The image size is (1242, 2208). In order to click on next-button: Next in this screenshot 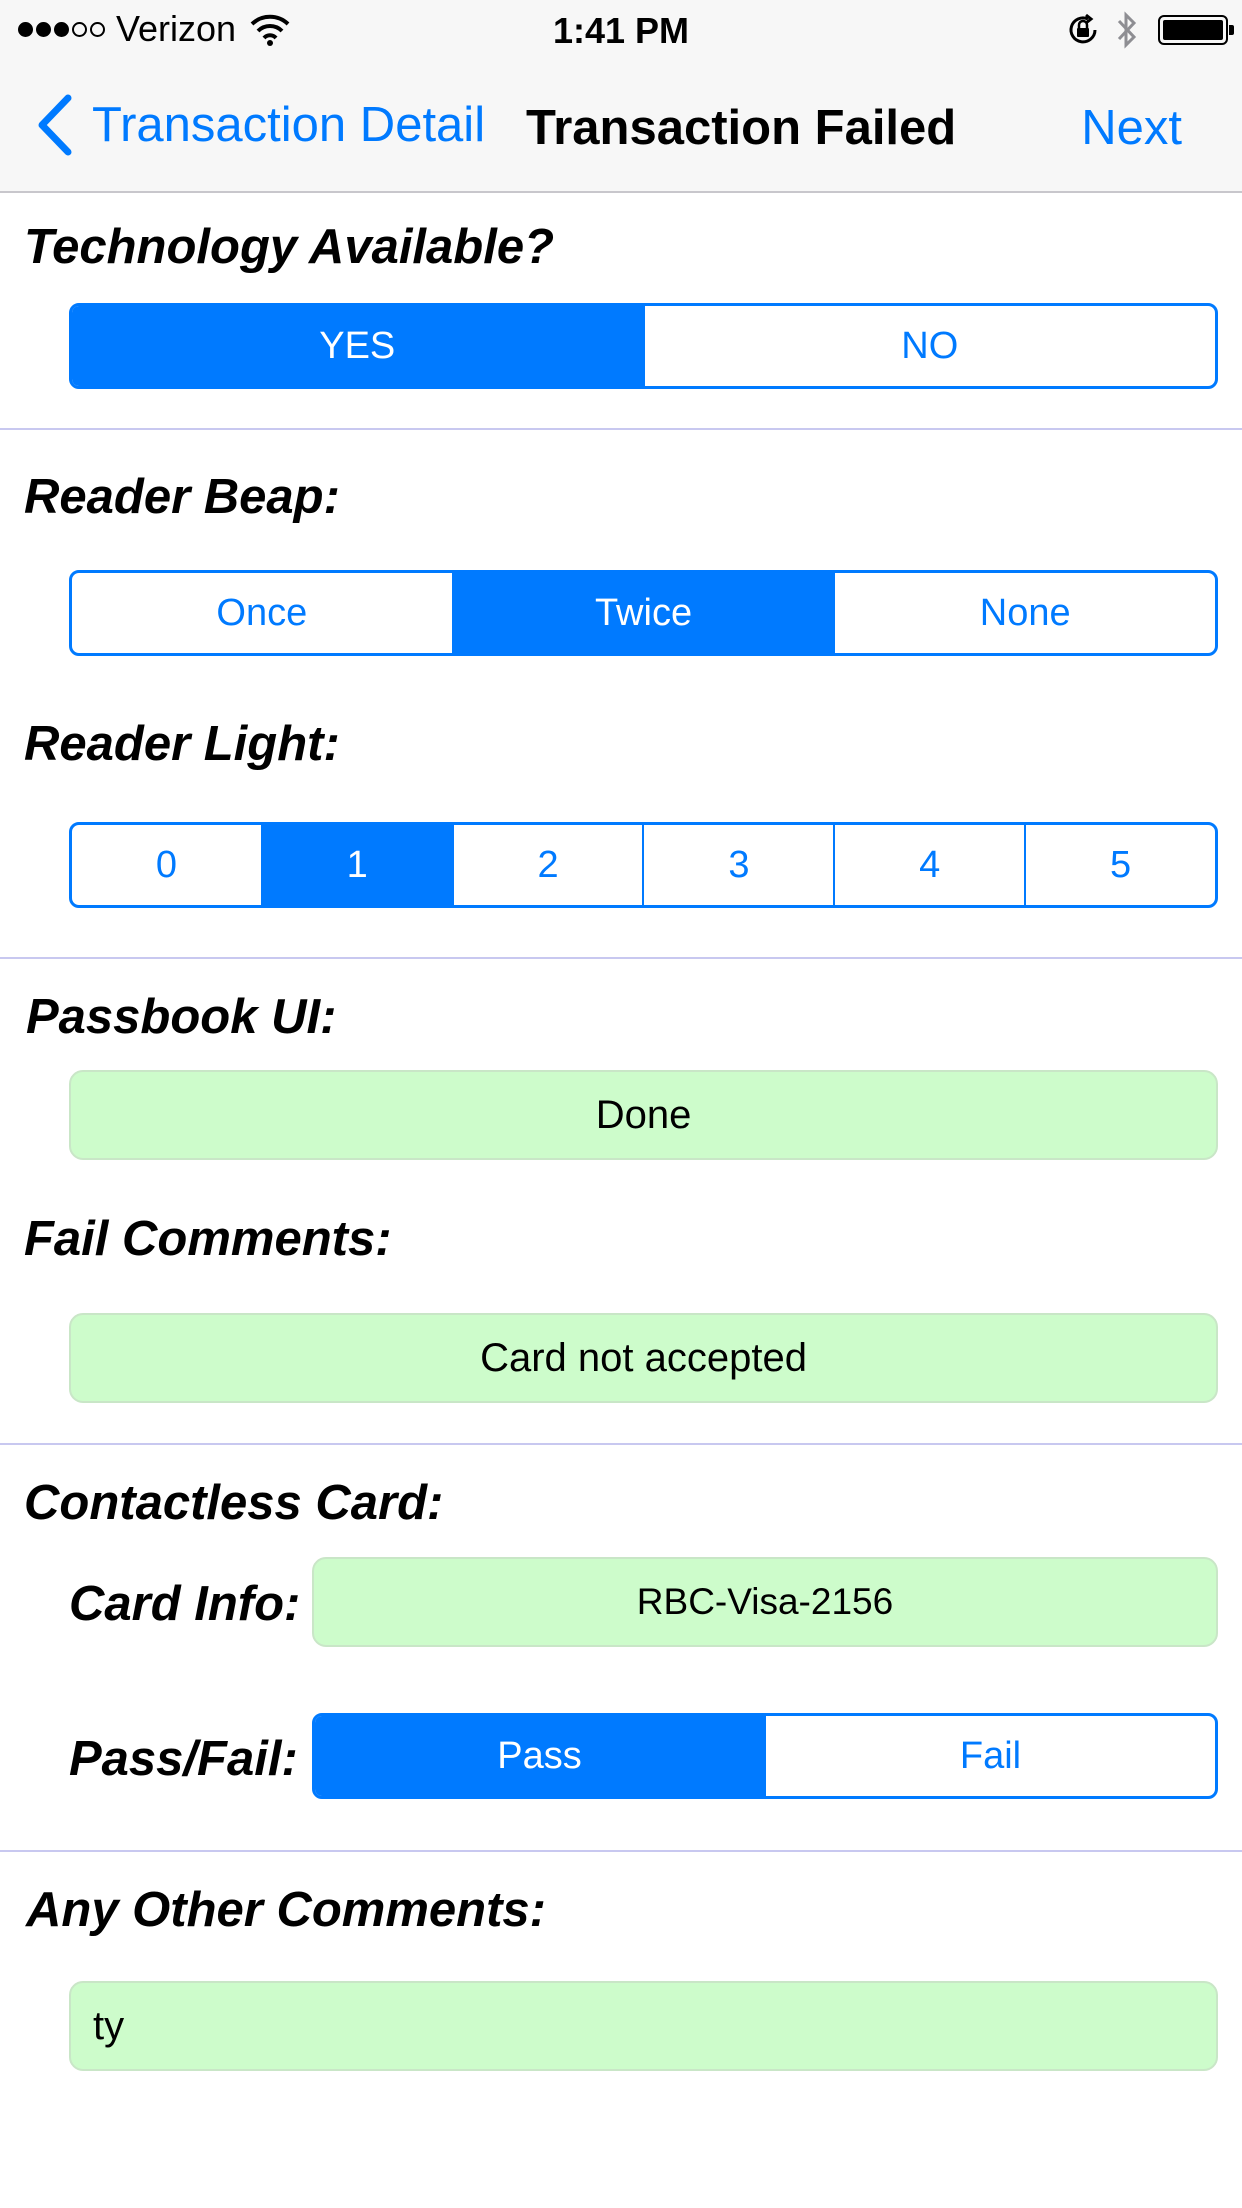, I will do `click(1131, 128)`.